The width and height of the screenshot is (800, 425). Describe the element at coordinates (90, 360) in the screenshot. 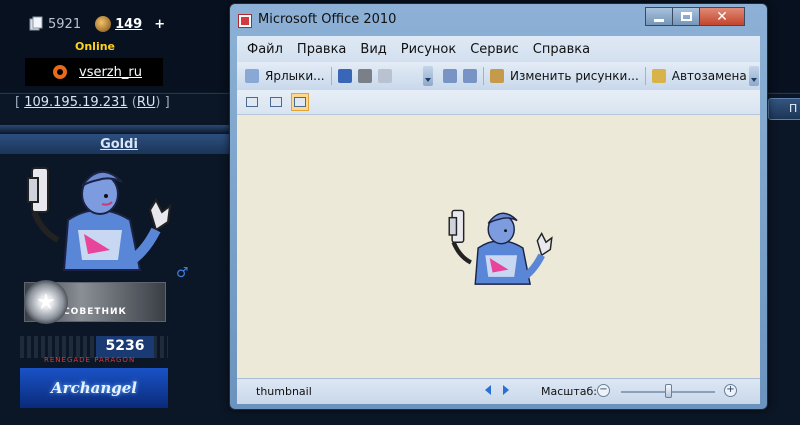

I see `score-caption: RENEGADE PARAGON` at that location.